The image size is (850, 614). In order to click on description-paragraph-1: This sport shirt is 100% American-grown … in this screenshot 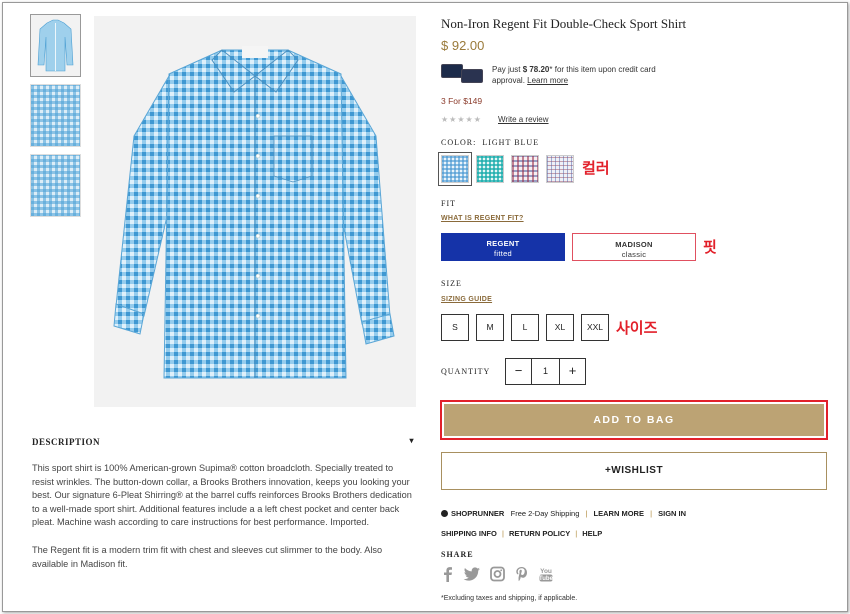, I will do `click(222, 495)`.